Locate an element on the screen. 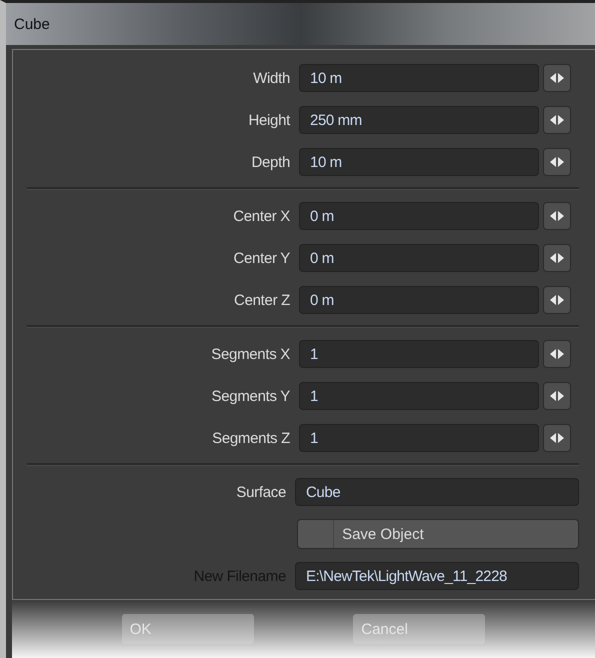 Image resolution: width=595 pixels, height=658 pixels. field-label: Depth is located at coordinates (270, 162).